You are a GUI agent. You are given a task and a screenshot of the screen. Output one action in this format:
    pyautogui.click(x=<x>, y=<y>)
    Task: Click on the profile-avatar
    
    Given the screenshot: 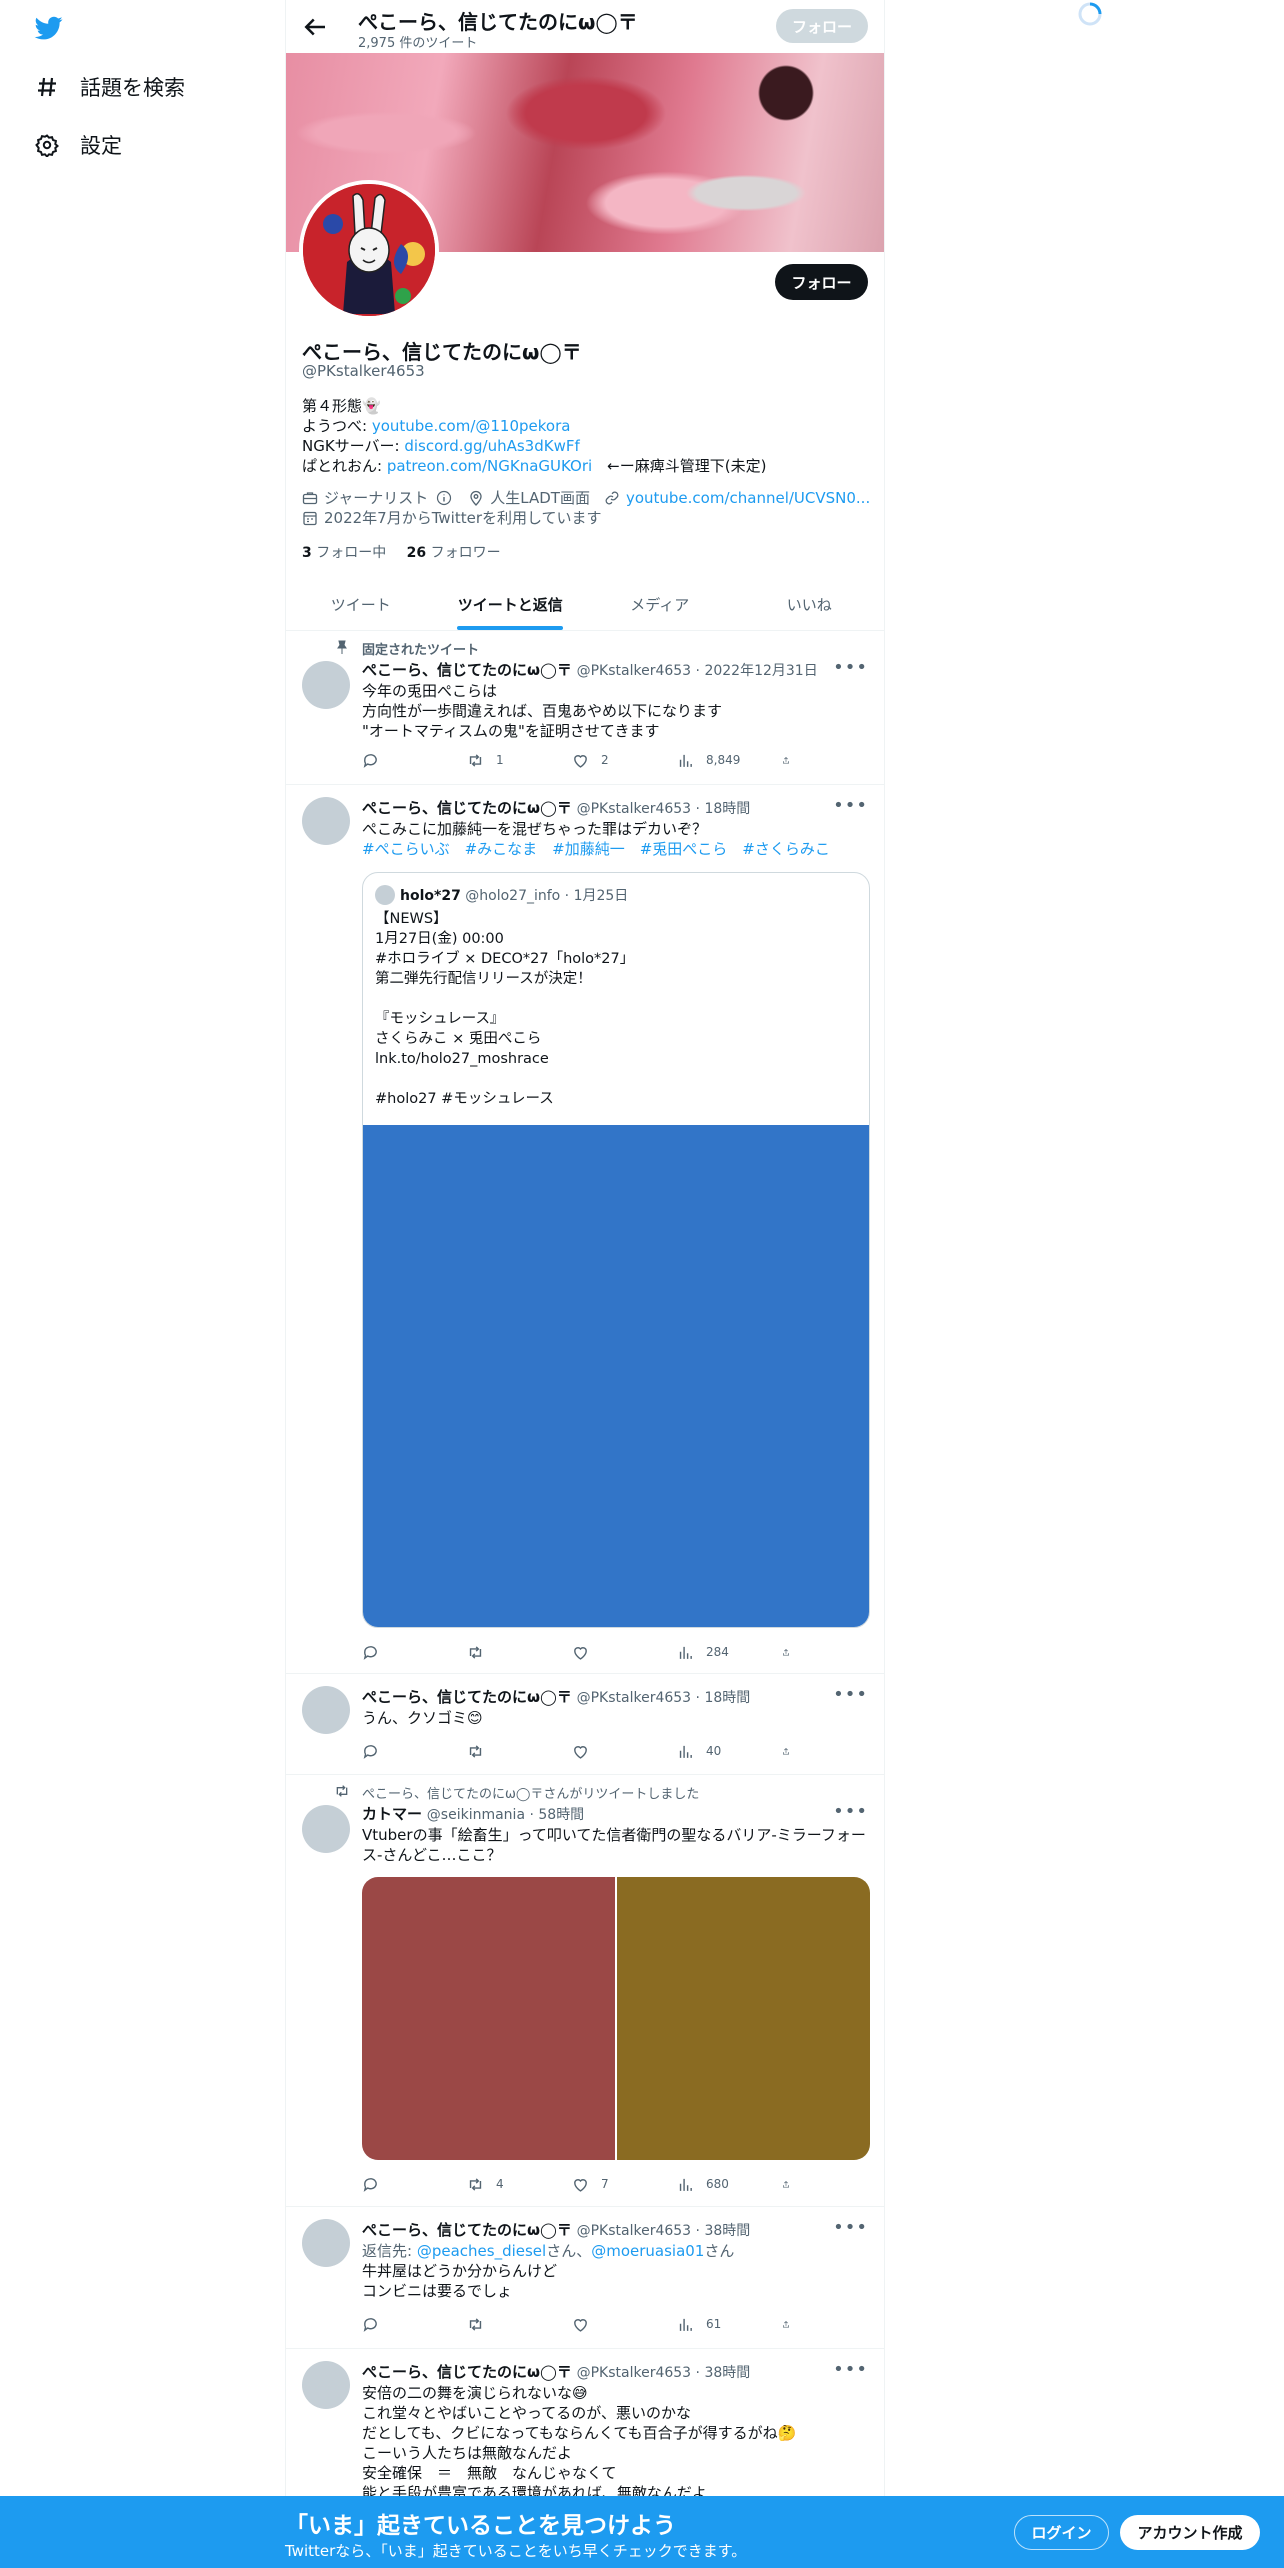 What is the action you would take?
    pyautogui.click(x=369, y=250)
    